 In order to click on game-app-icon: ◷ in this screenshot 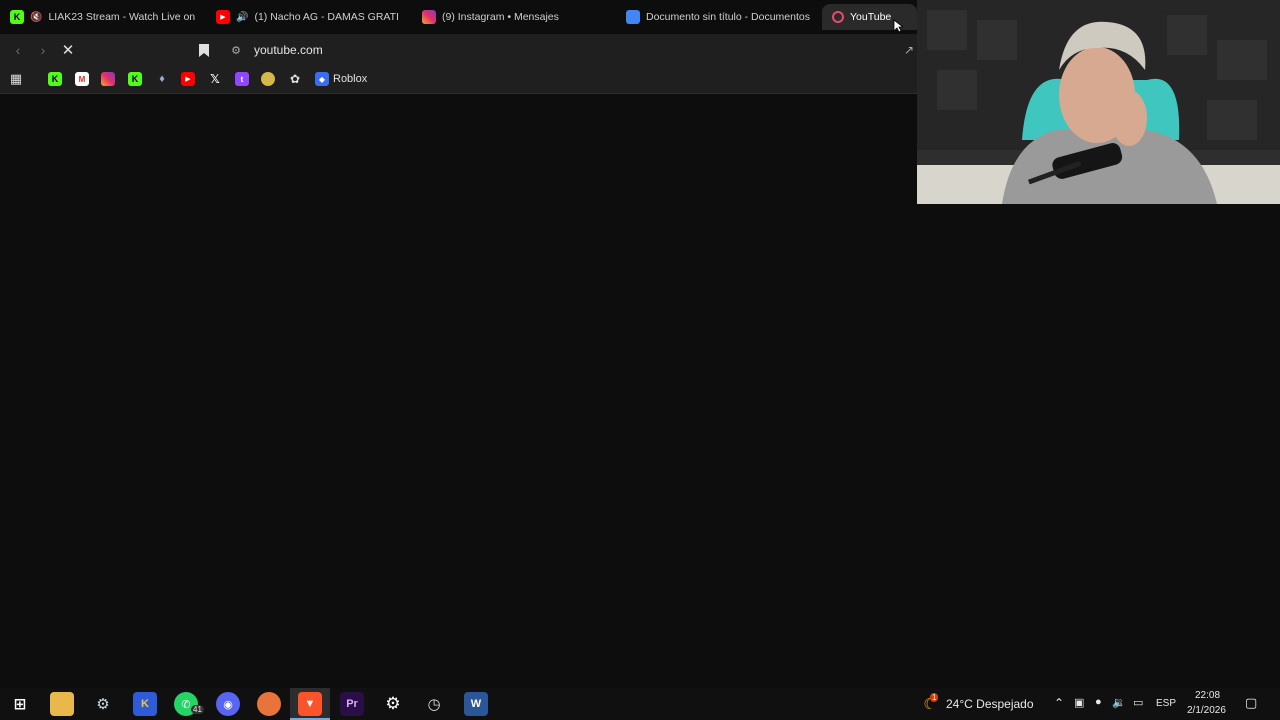, I will do `click(434, 704)`.